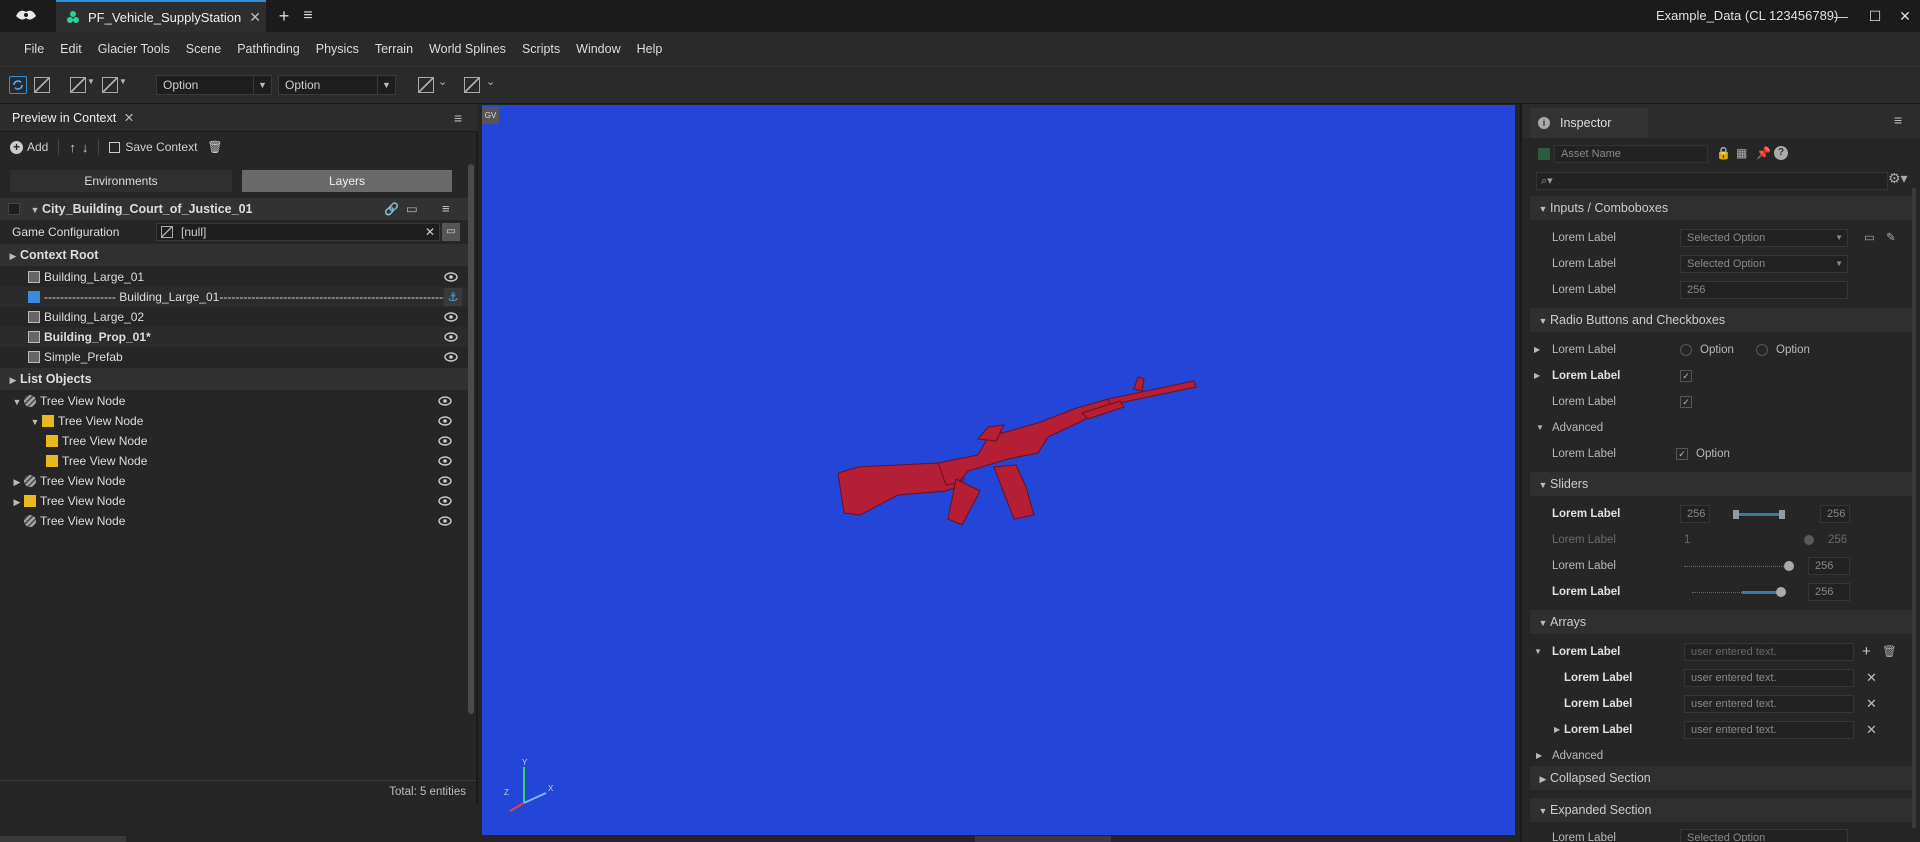 The height and width of the screenshot is (842, 1920). I want to click on combo-field: Selected Option, so click(1764, 835).